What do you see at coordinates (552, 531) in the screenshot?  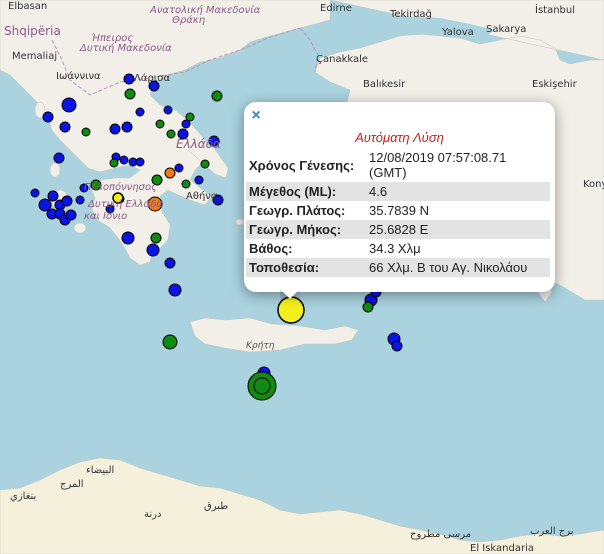 I see `map-label-borg-el-arab: برج العرب` at bounding box center [552, 531].